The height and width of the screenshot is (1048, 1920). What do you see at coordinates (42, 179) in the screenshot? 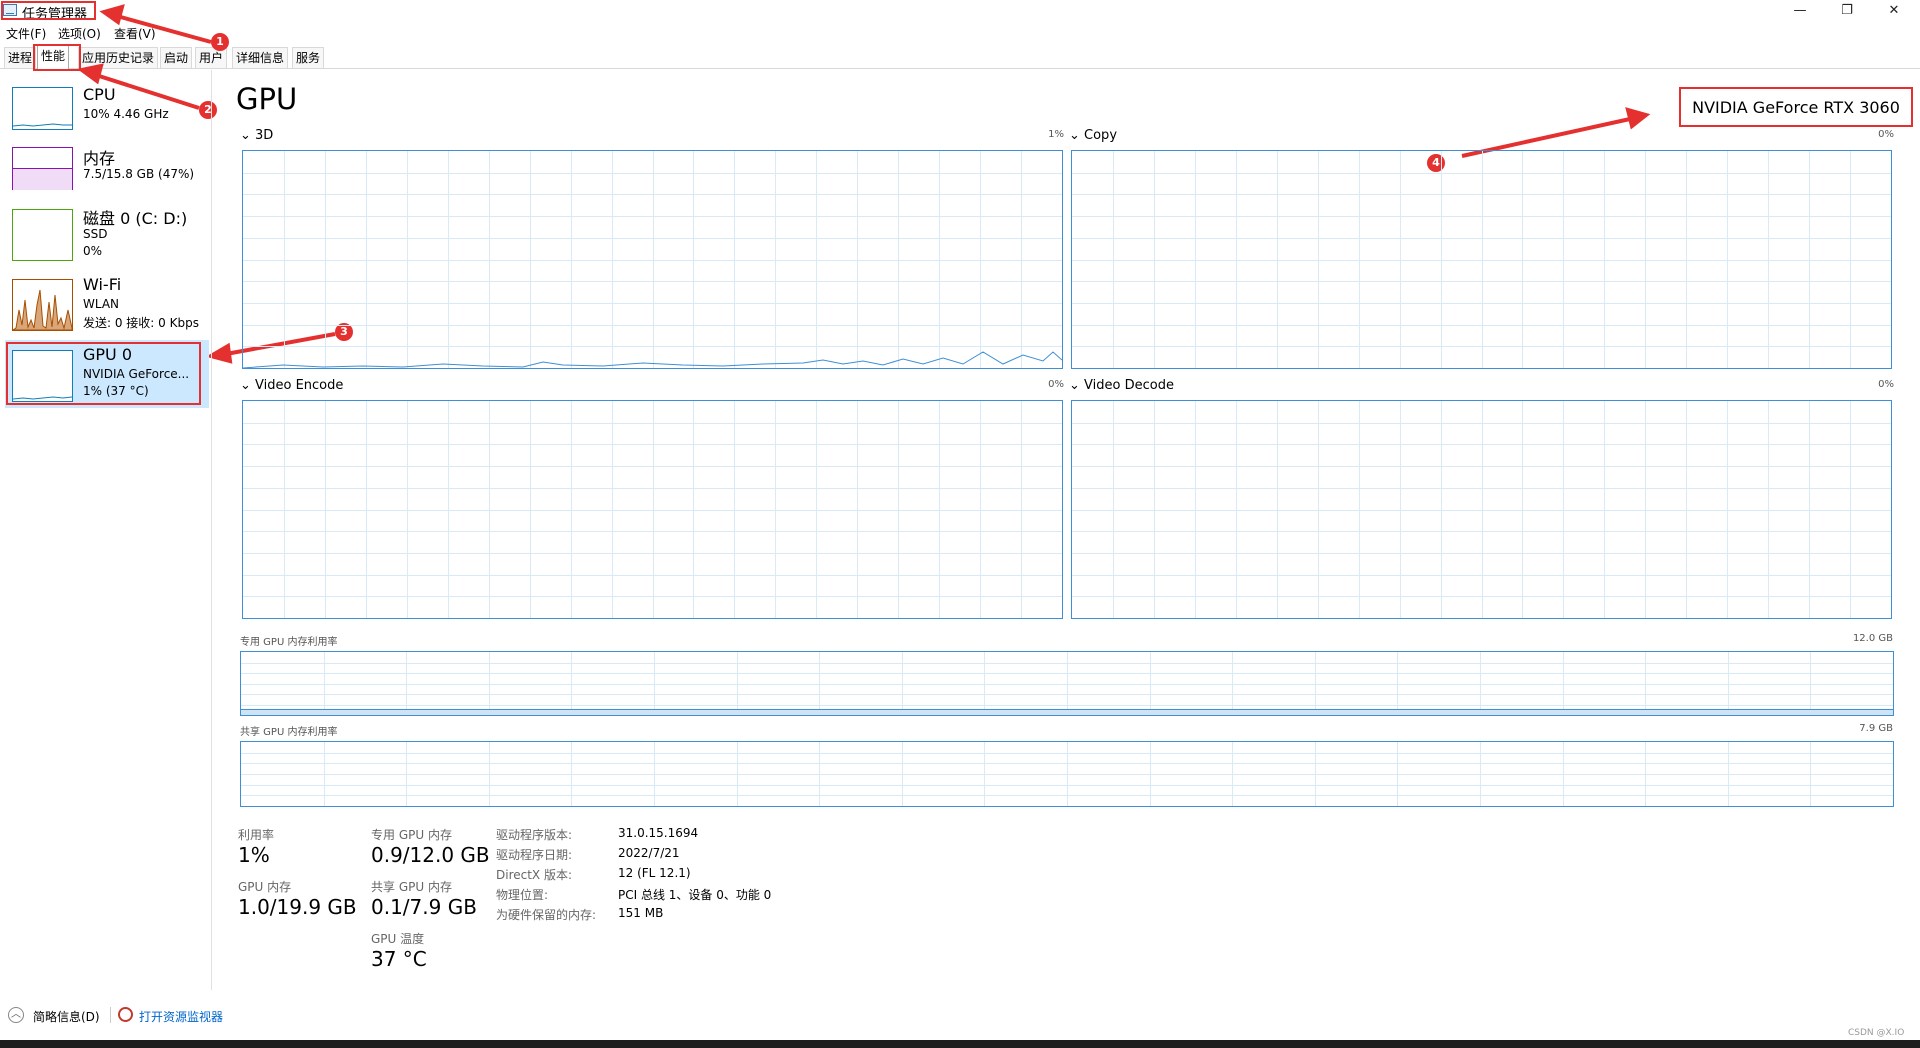
I see `memory-usage-fill` at bounding box center [42, 179].